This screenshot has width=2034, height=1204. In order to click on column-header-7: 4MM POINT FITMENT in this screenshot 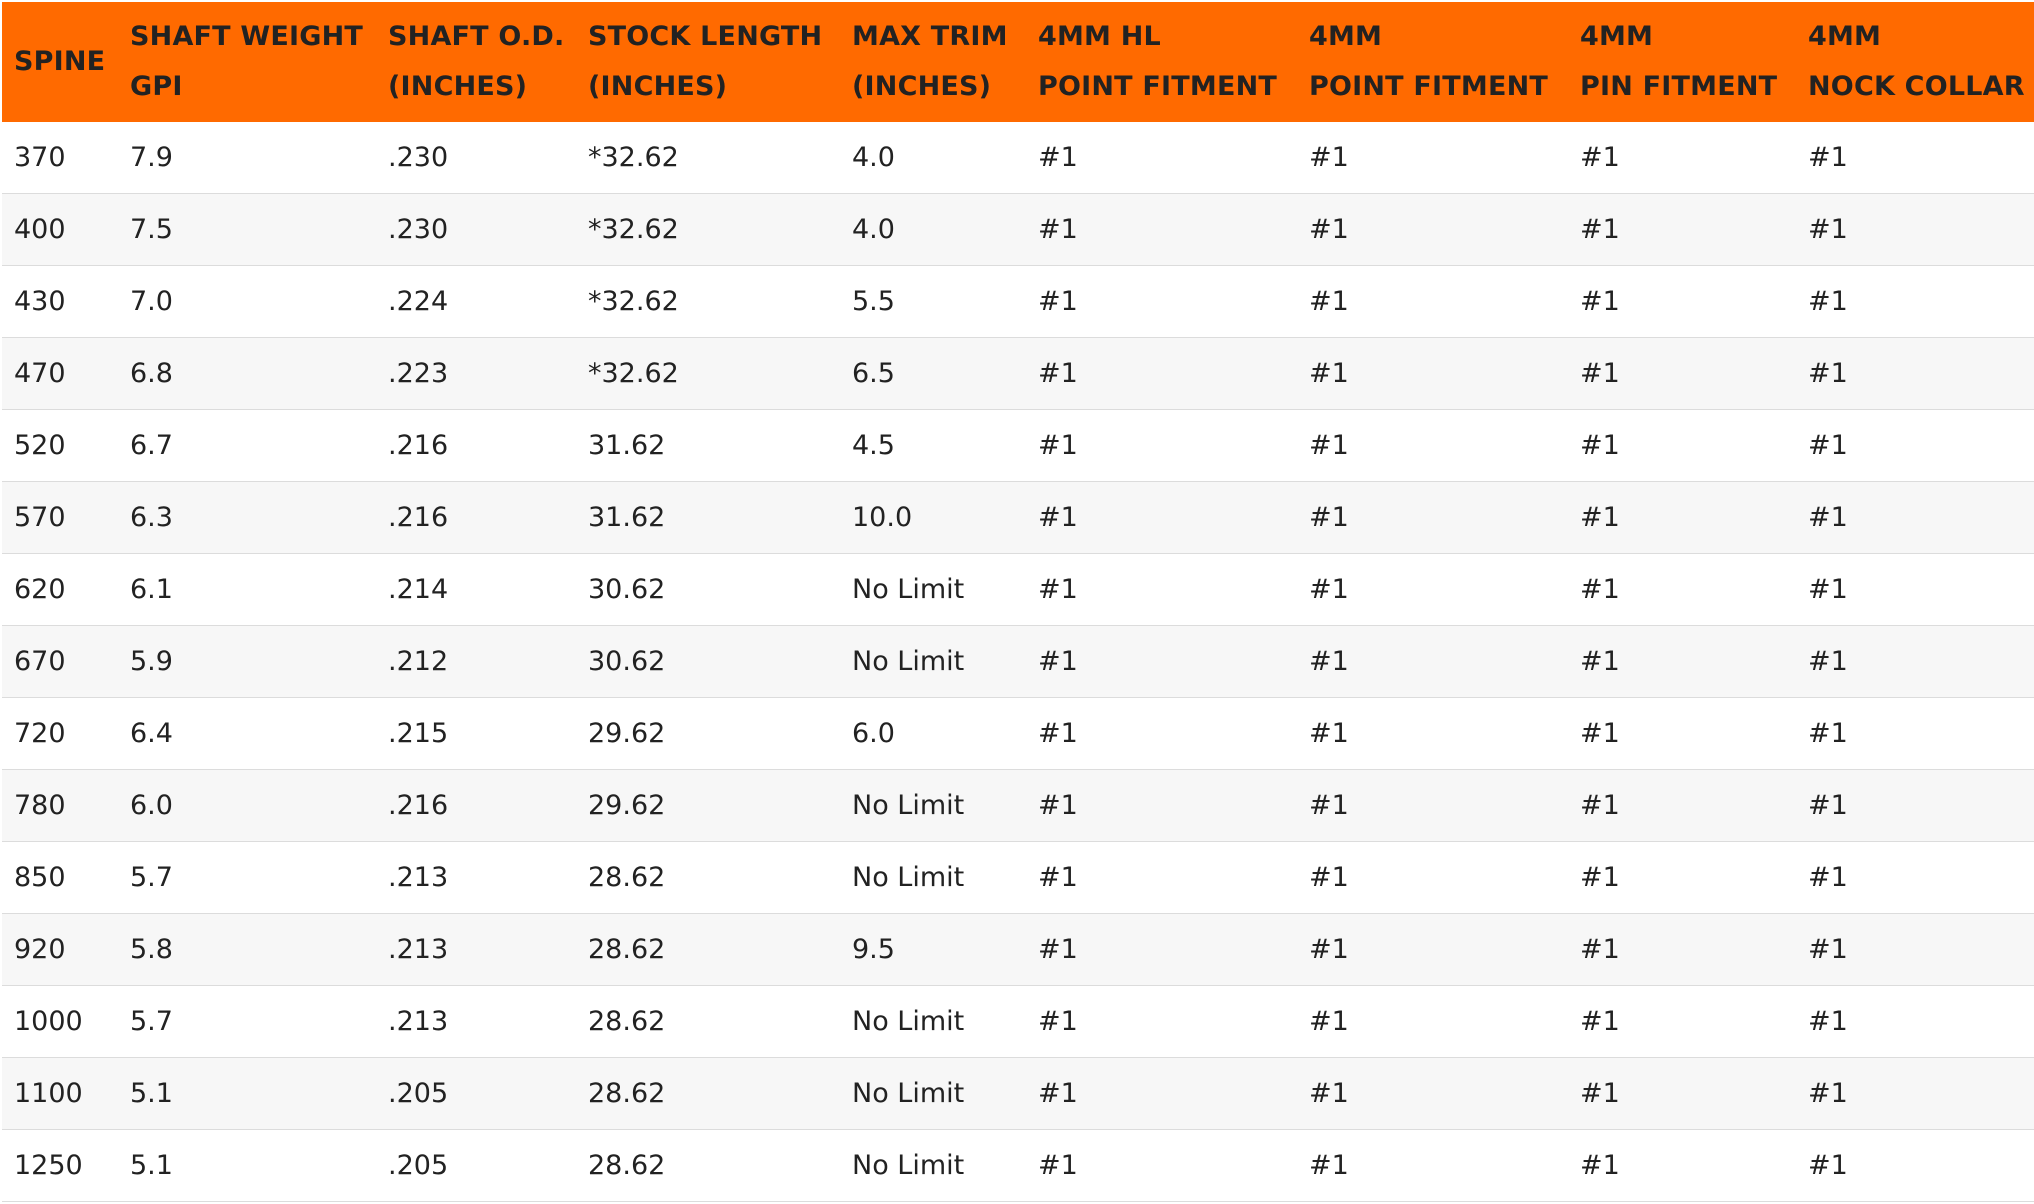, I will do `click(1432, 62)`.